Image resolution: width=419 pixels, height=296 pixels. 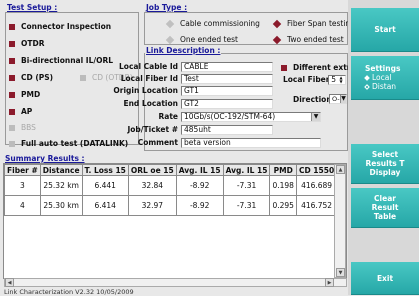 What do you see at coordinates (145, 90) in the screenshot?
I see `origin-location-label: Origin Location` at bounding box center [145, 90].